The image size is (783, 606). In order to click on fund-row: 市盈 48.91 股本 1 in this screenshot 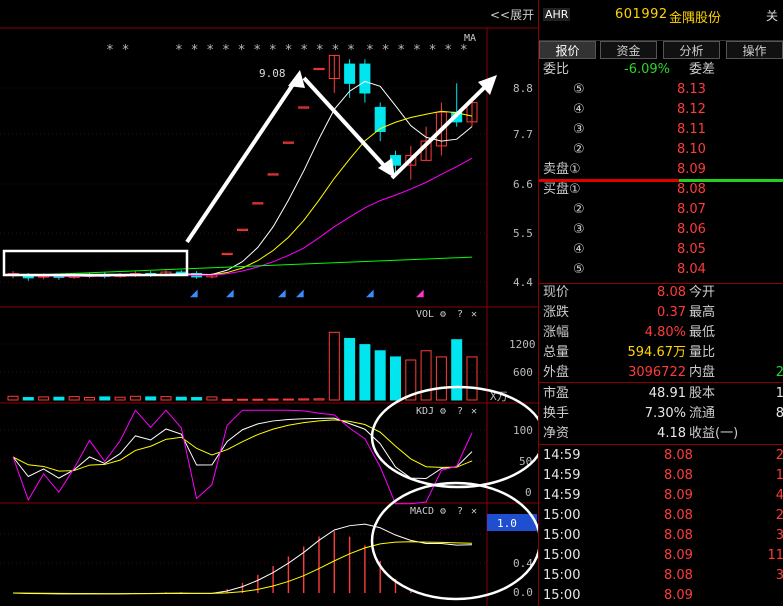, I will do `click(661, 394)`.